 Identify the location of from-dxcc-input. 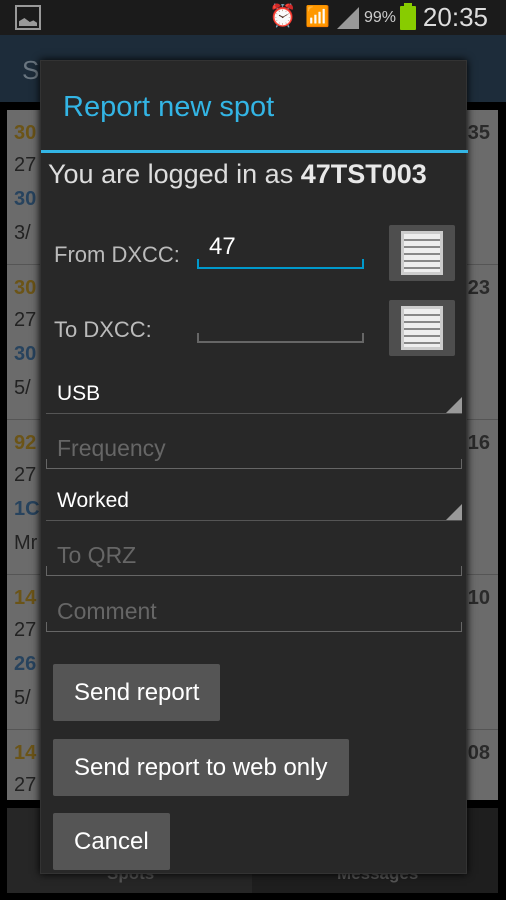
(280, 264).